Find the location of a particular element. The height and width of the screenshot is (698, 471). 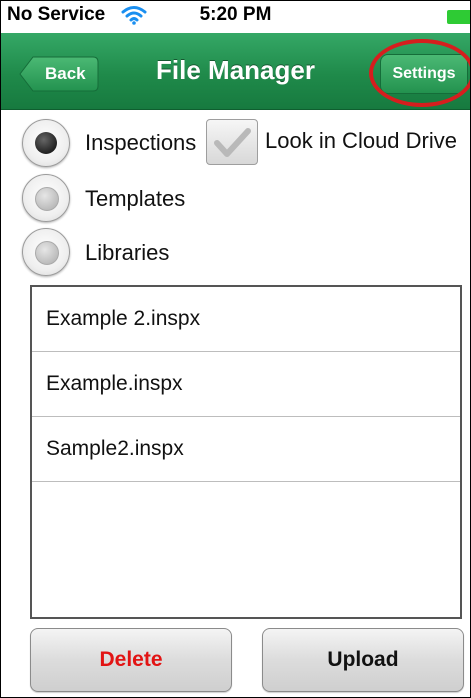

file-name: Sample2.inspx is located at coordinates (115, 448).